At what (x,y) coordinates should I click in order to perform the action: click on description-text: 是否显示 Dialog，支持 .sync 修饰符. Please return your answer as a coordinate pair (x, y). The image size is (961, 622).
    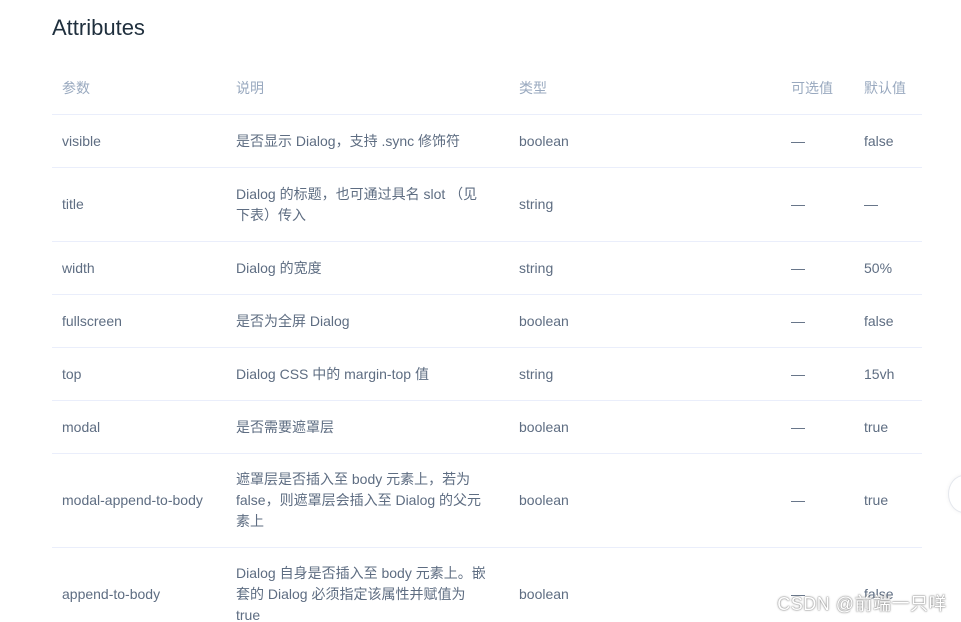
    Looking at the image, I should click on (348, 140).